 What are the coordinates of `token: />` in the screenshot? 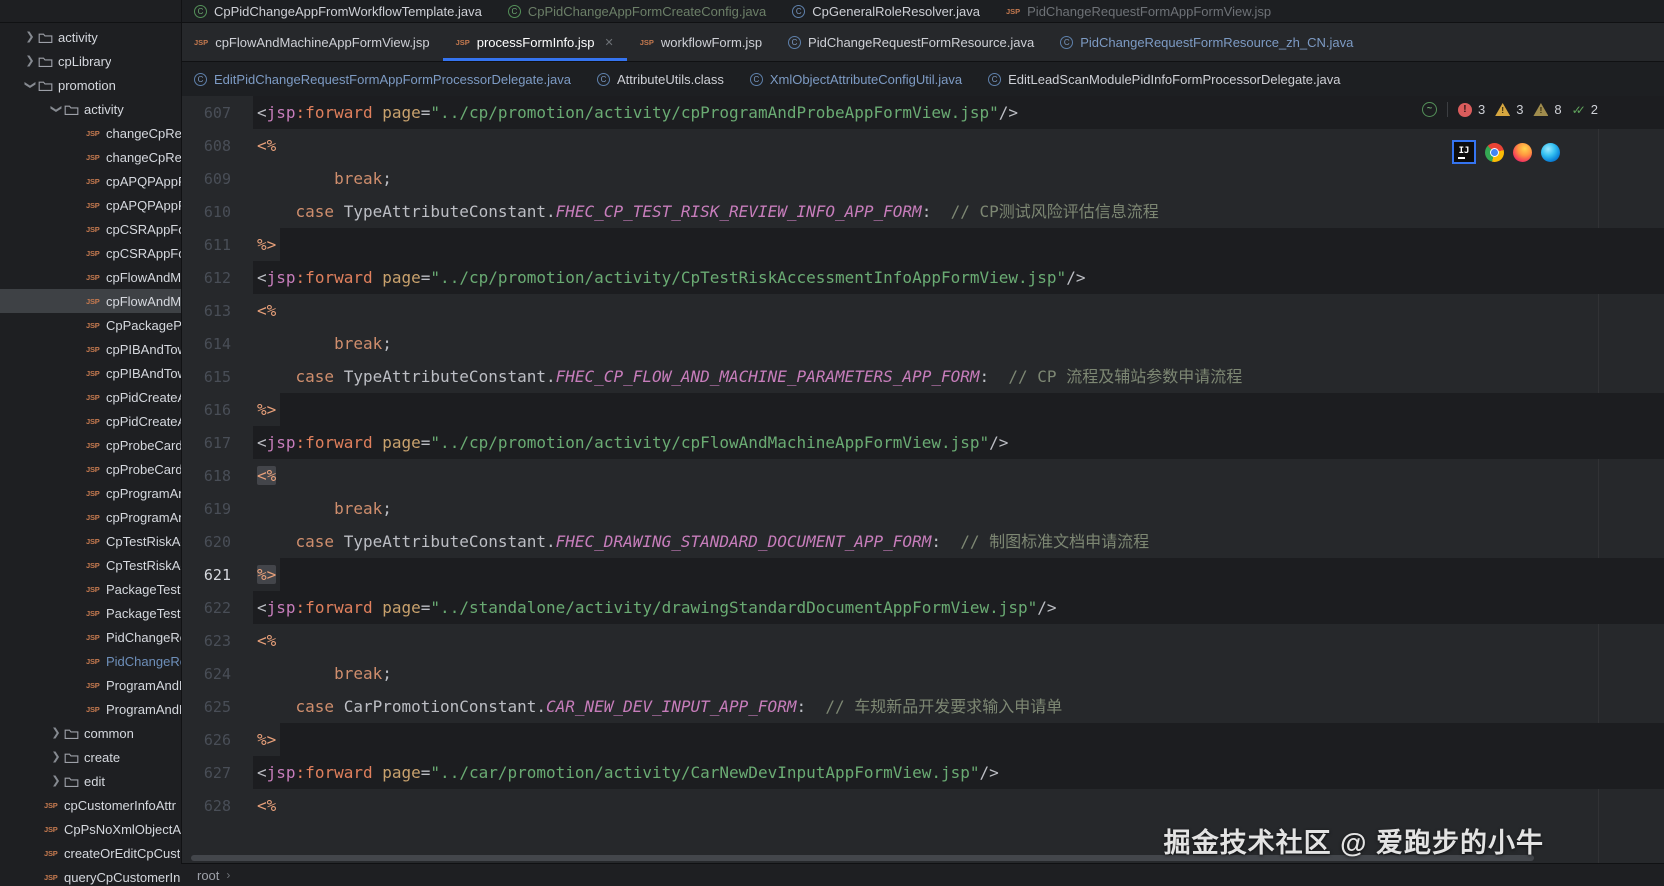 It's located at (1047, 607).